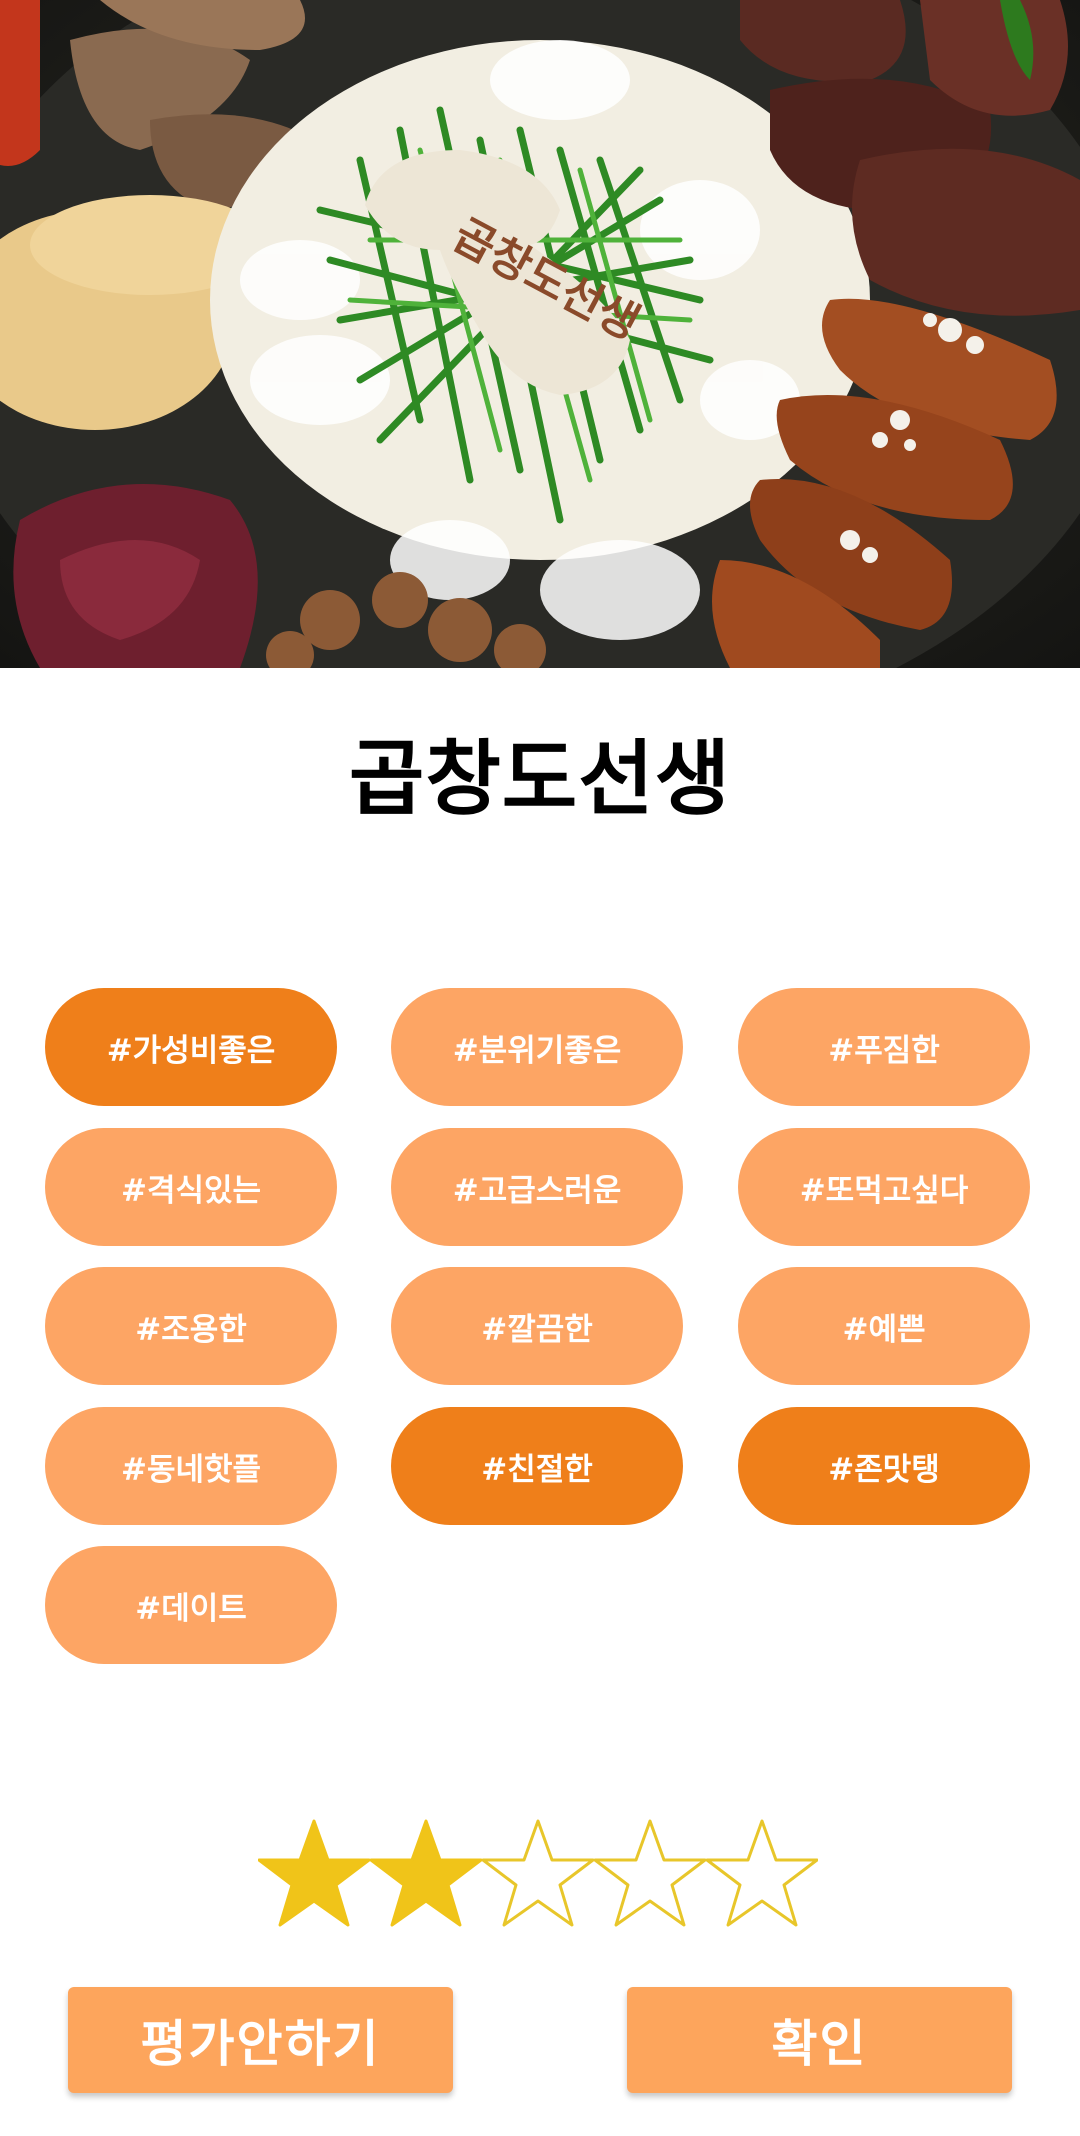  What do you see at coordinates (884, 1047) in the screenshot?
I see `hashtag-chip: #푸짐한` at bounding box center [884, 1047].